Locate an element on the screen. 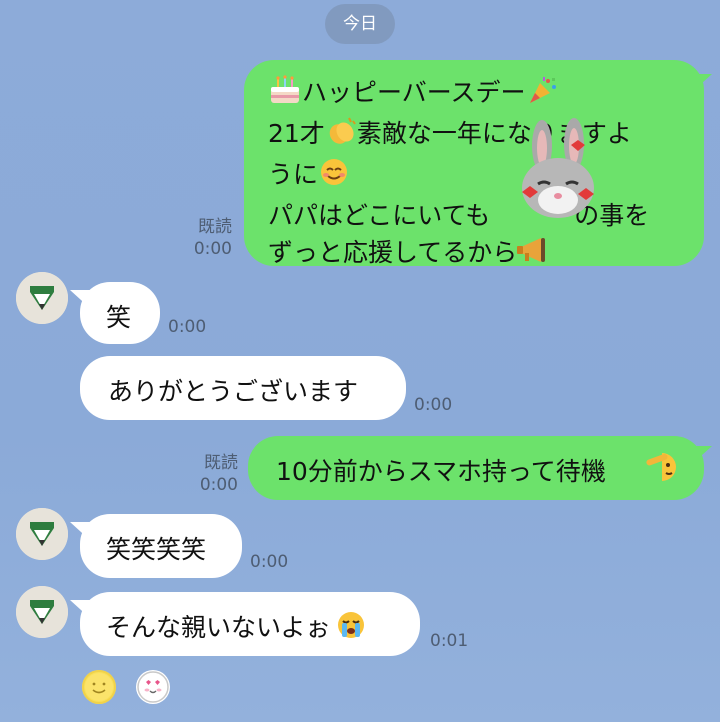  incoming-message-bubble: そんな親いないよぉ is located at coordinates (250, 624).